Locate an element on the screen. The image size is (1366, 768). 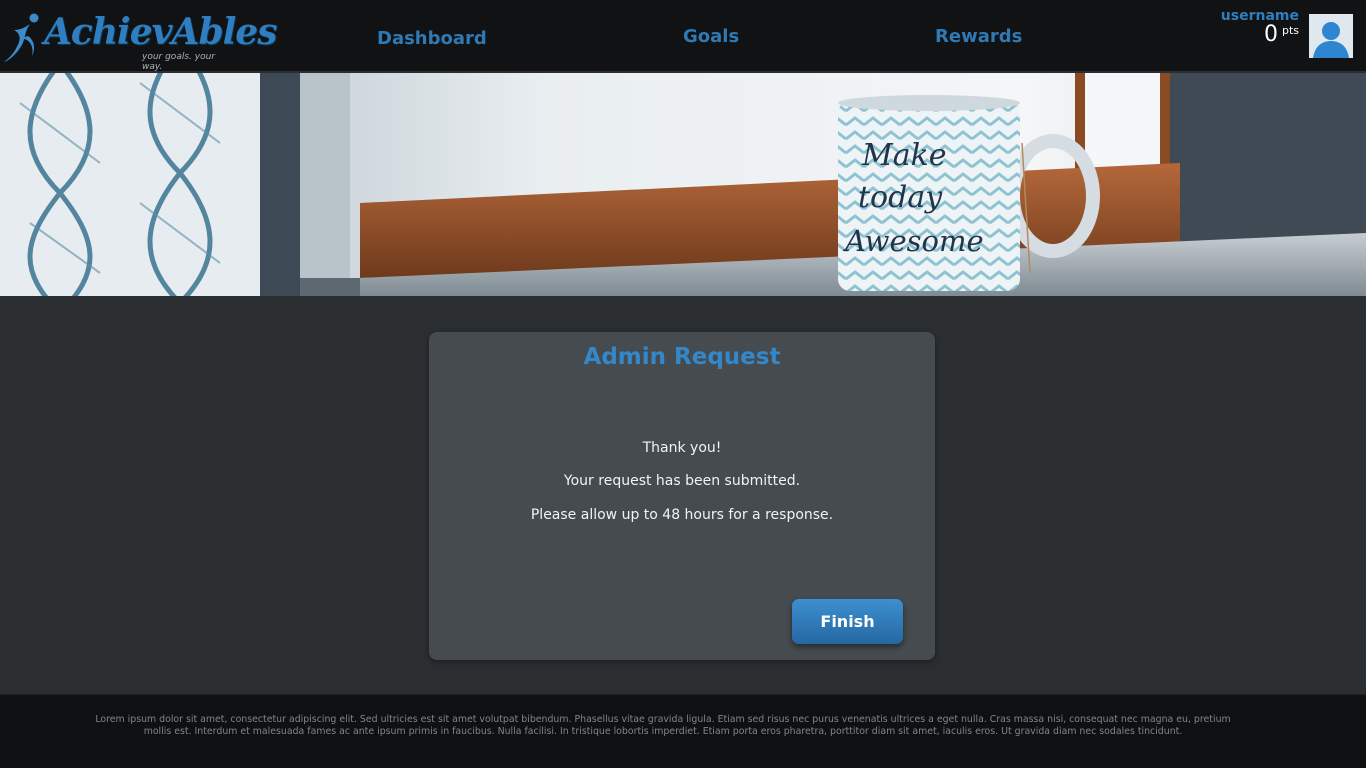
brand-tagline: your goals. your way. is located at coordinates (178, 62).